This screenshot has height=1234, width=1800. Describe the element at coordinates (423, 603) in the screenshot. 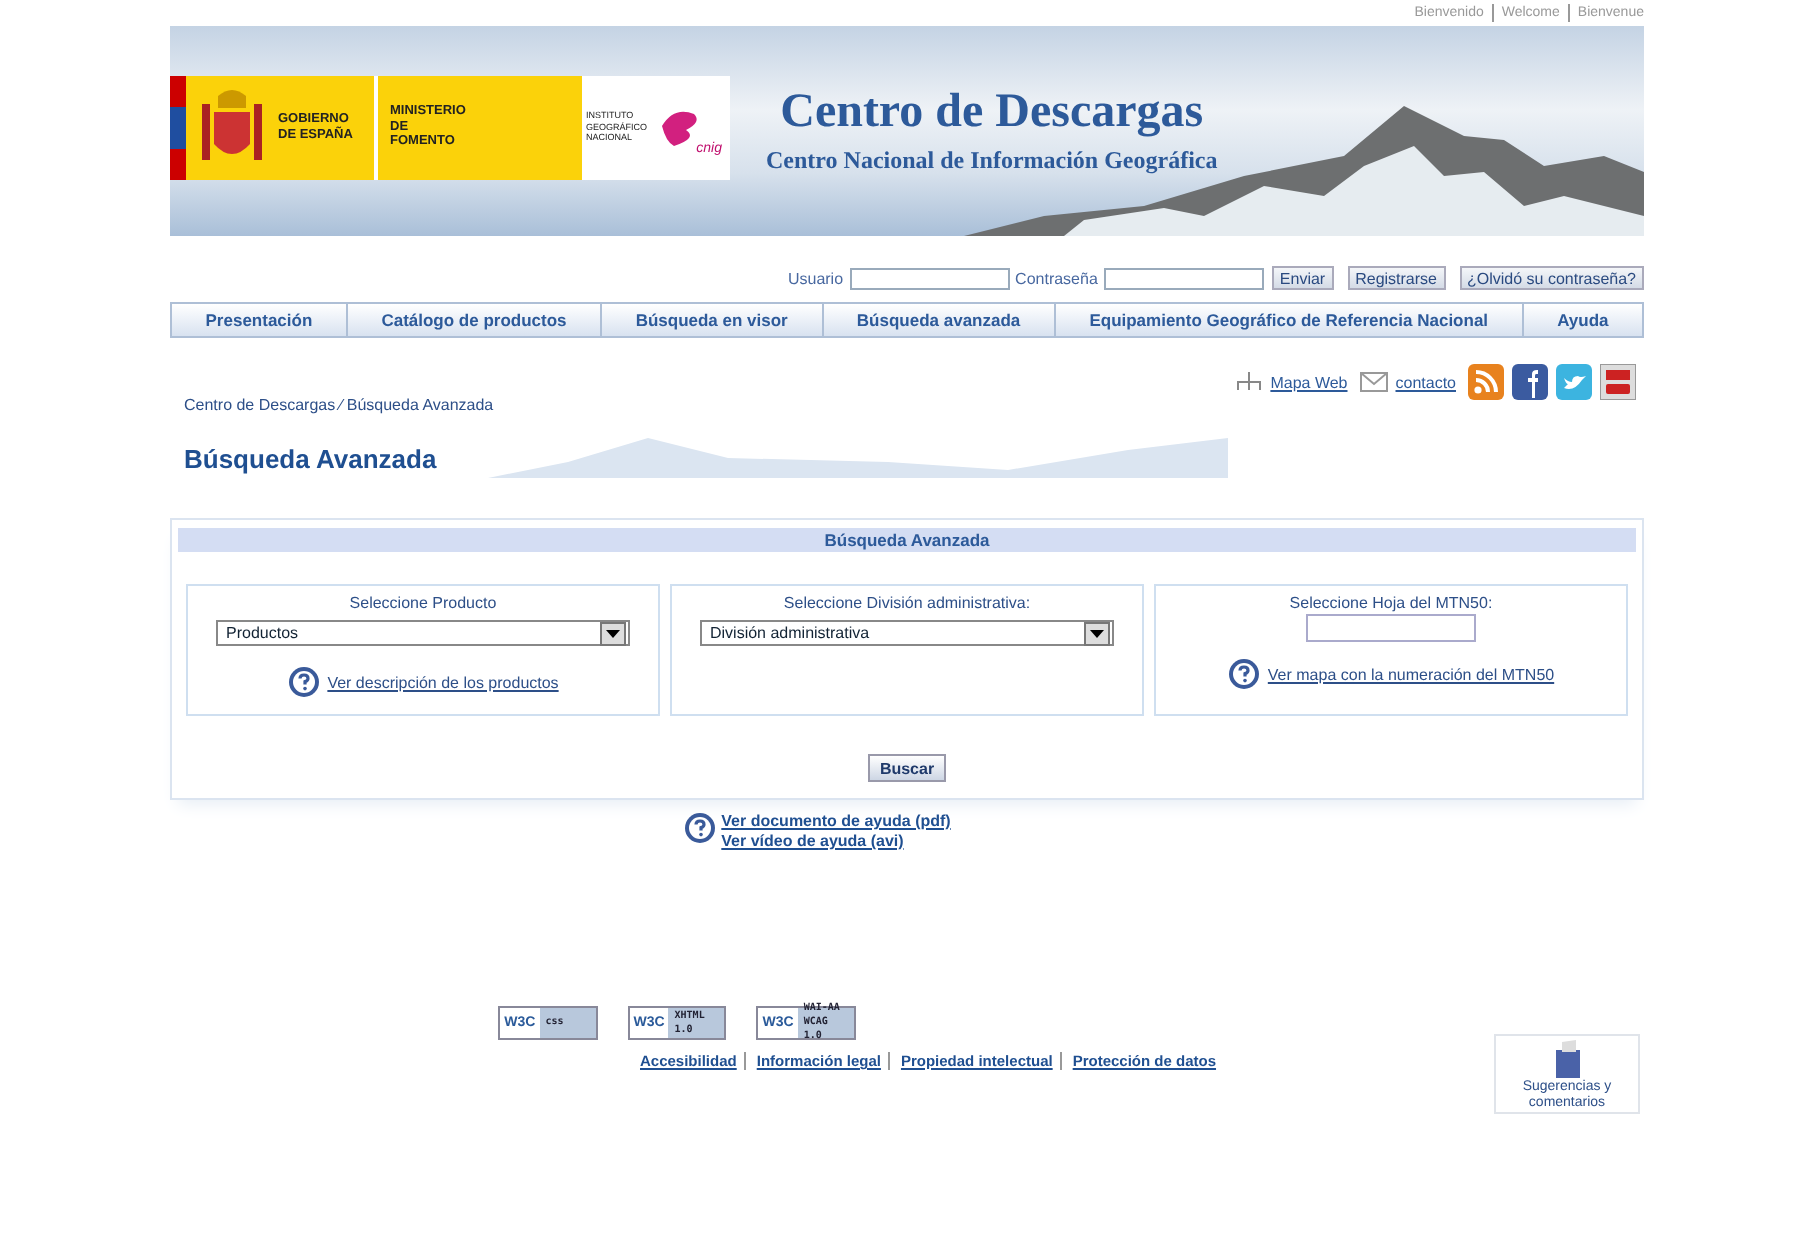

I see `filter-label: Seleccione Producto` at that location.